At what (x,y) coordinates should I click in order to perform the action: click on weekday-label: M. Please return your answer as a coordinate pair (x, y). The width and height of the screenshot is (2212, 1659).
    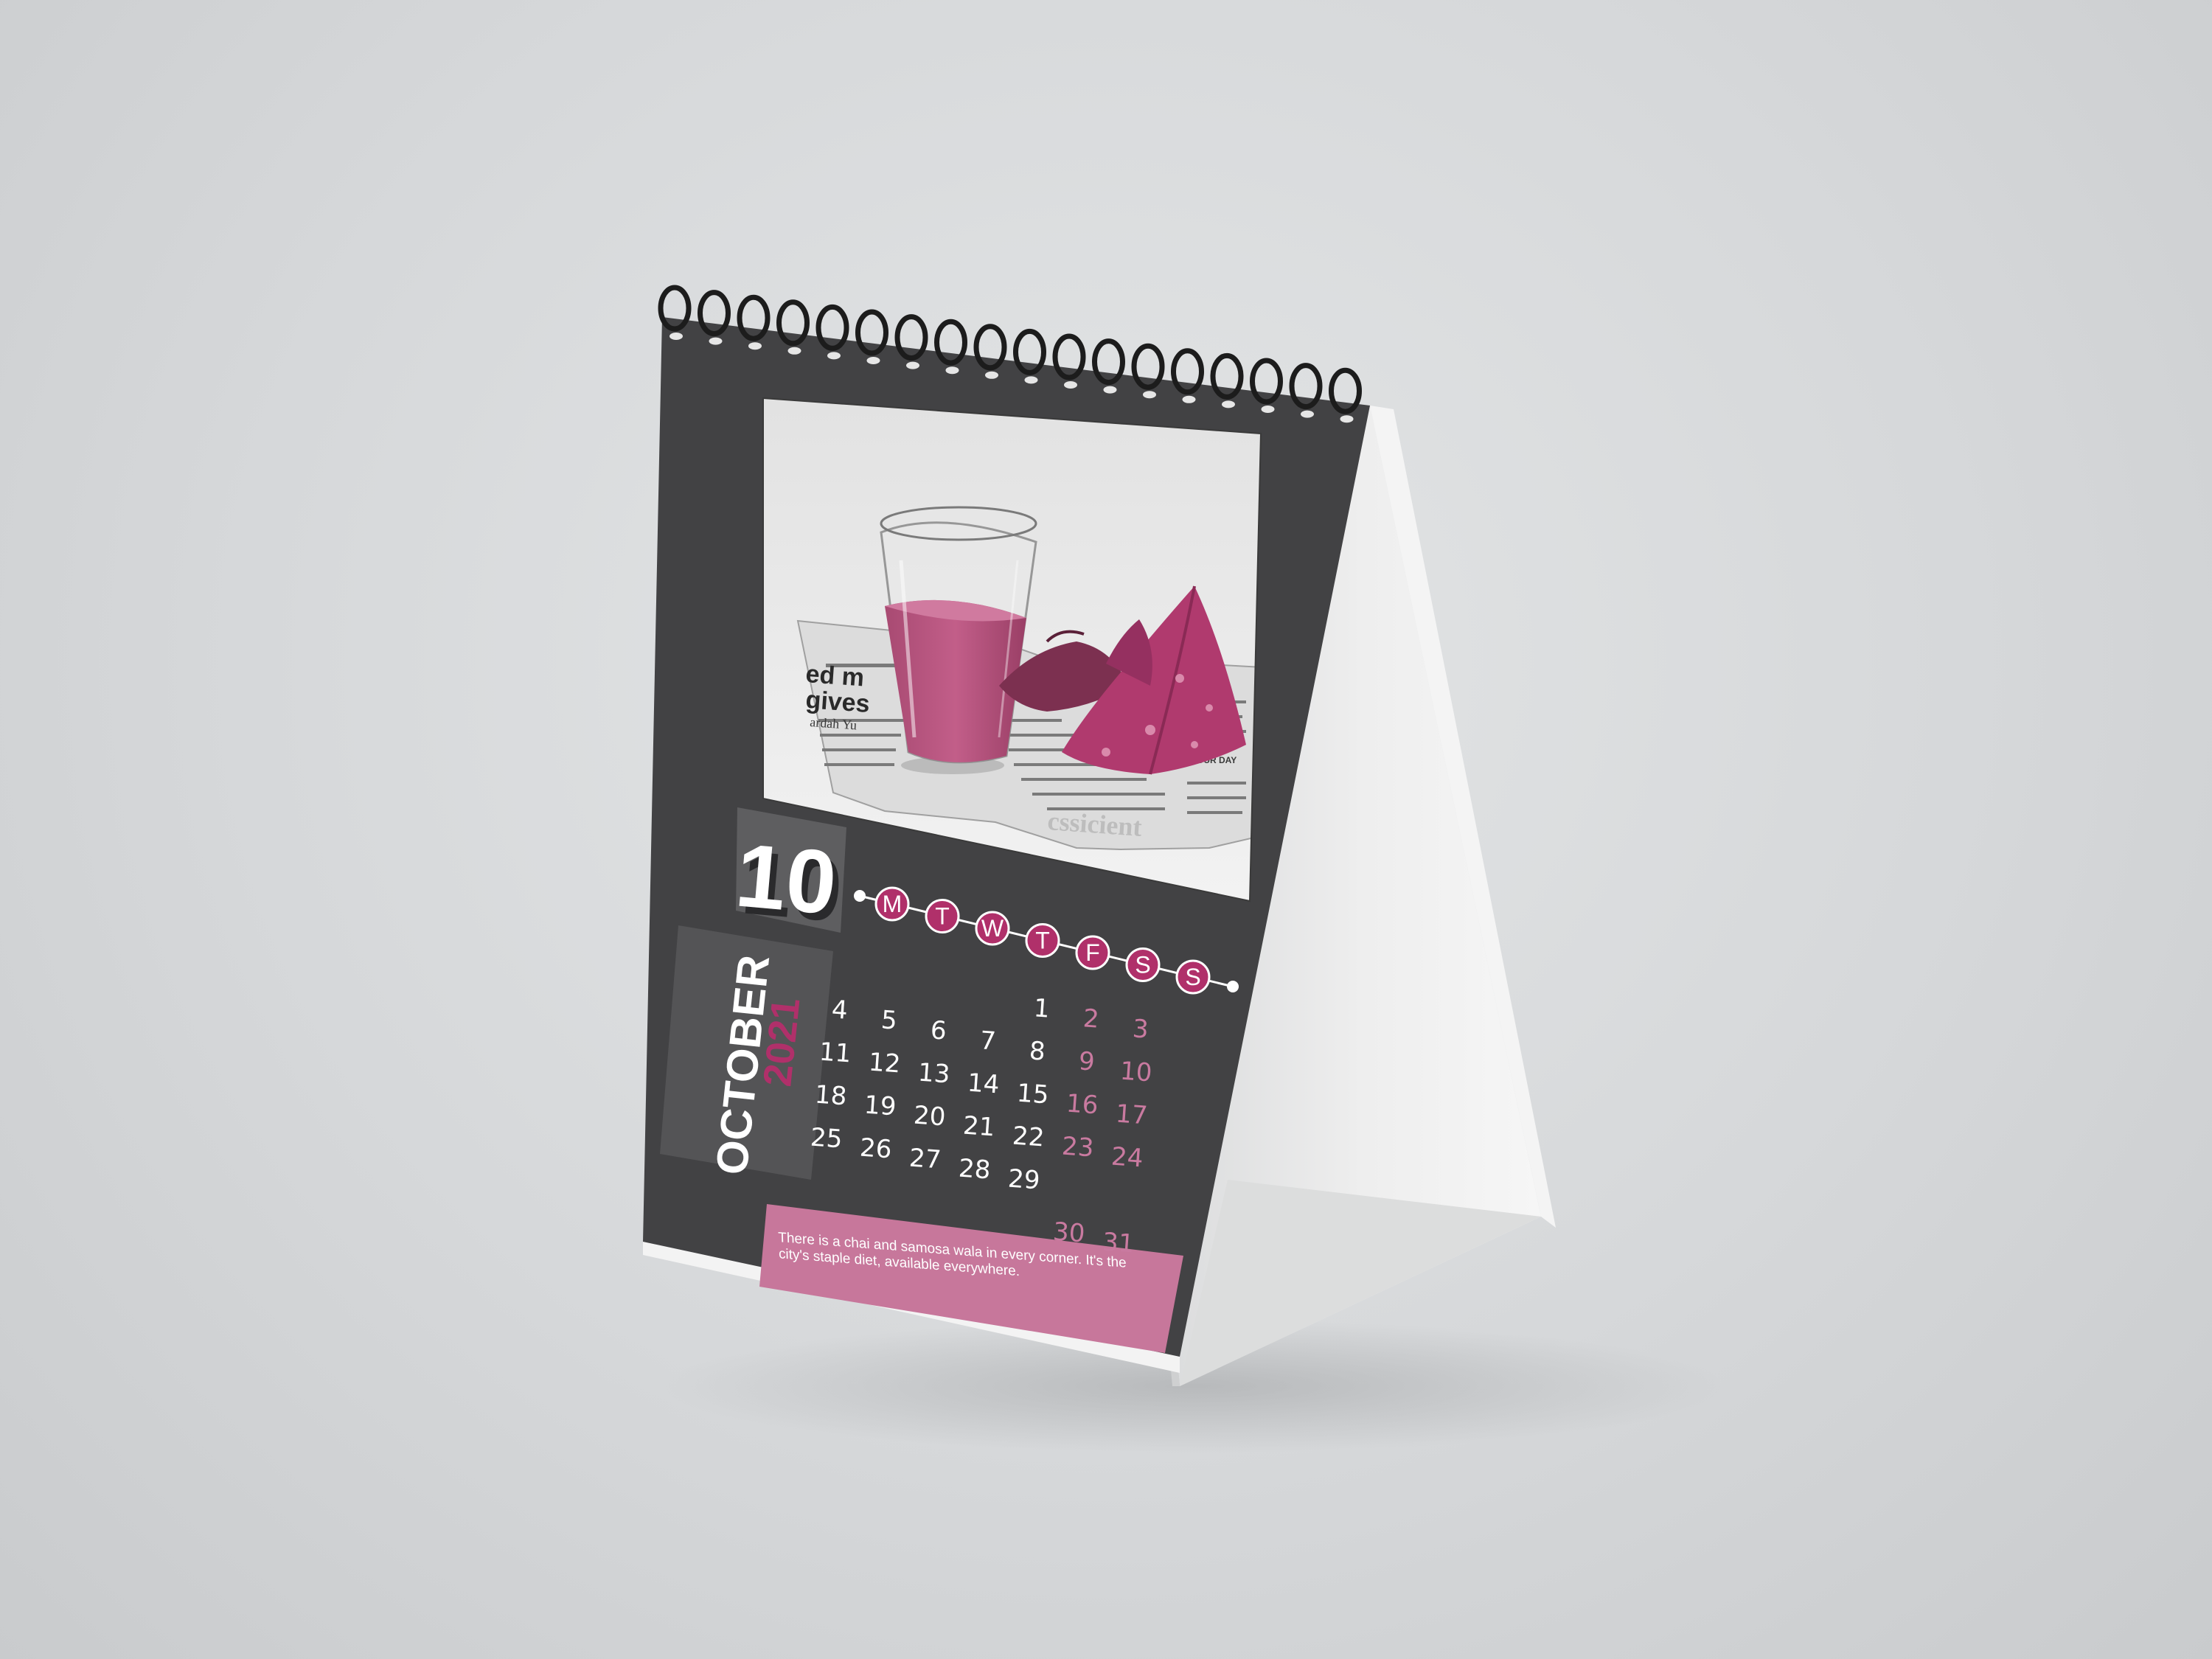
    Looking at the image, I should click on (892, 904).